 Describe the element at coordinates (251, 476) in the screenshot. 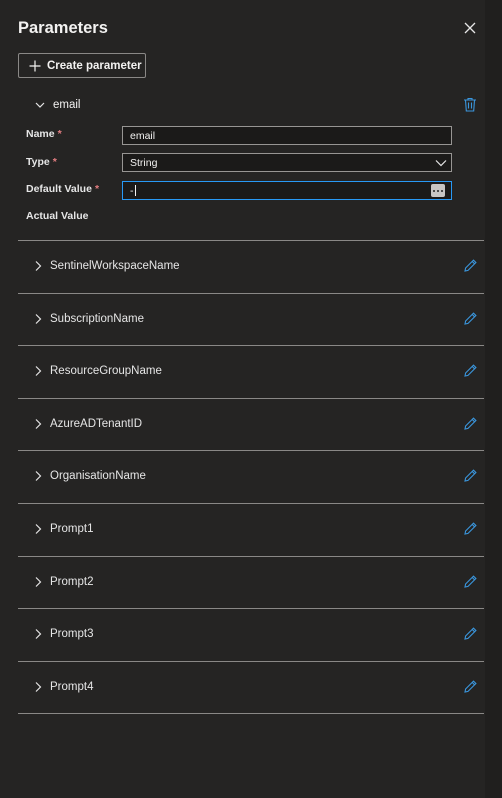

I see `parameter-row: OrganisationName` at that location.